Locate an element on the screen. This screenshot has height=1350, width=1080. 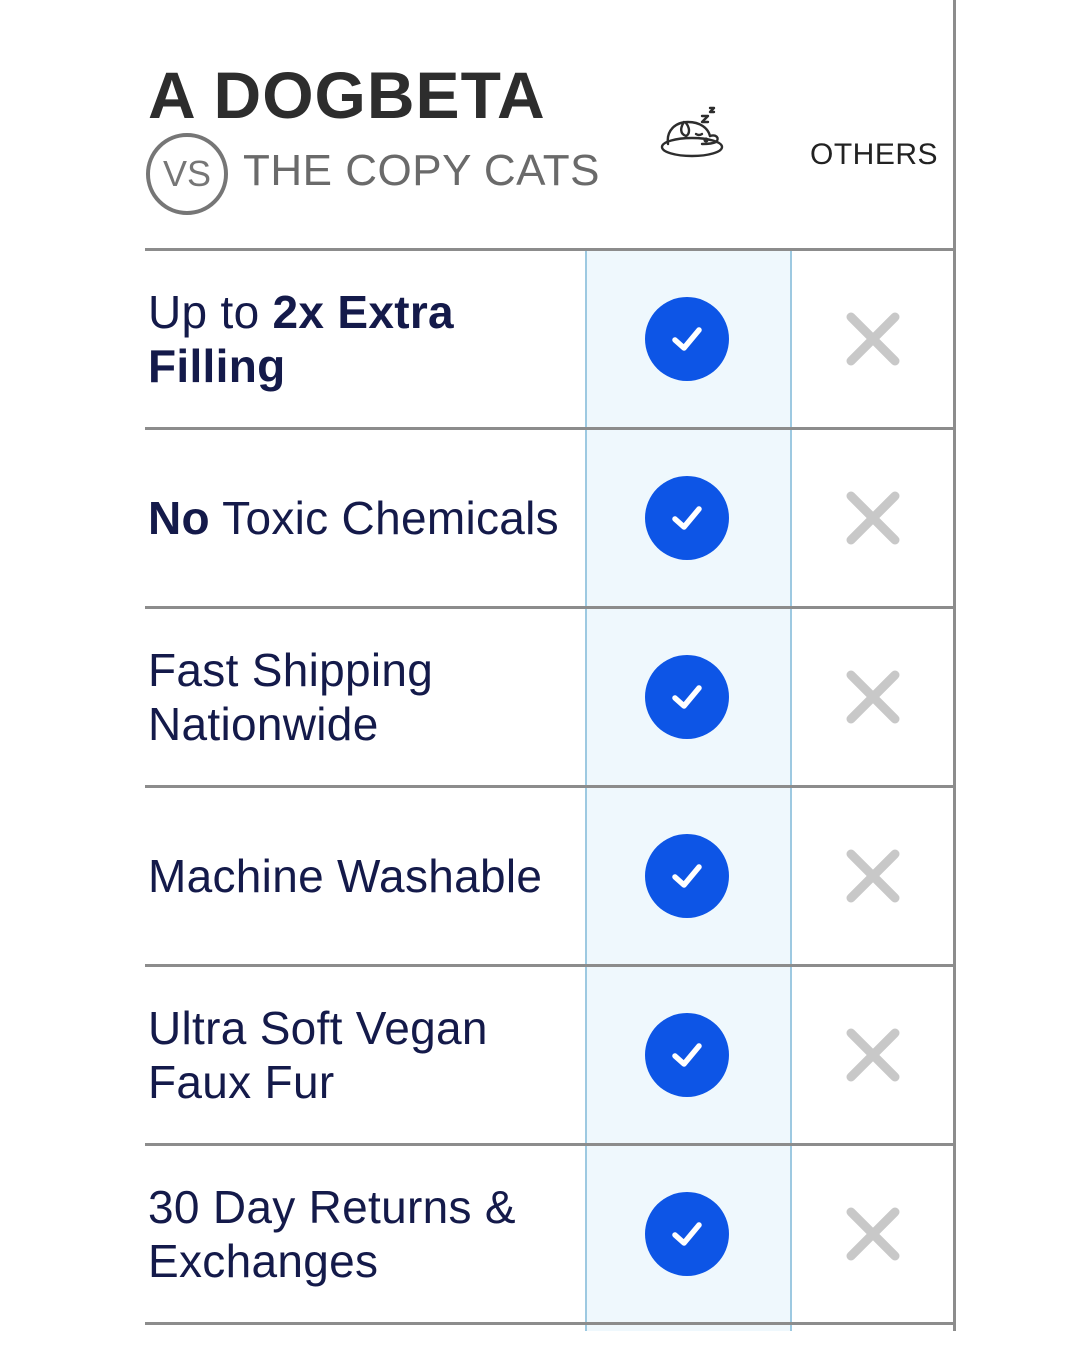
feature-label: Ultra Soft Vegan Faux Fur is located at coordinates (358, 1055).